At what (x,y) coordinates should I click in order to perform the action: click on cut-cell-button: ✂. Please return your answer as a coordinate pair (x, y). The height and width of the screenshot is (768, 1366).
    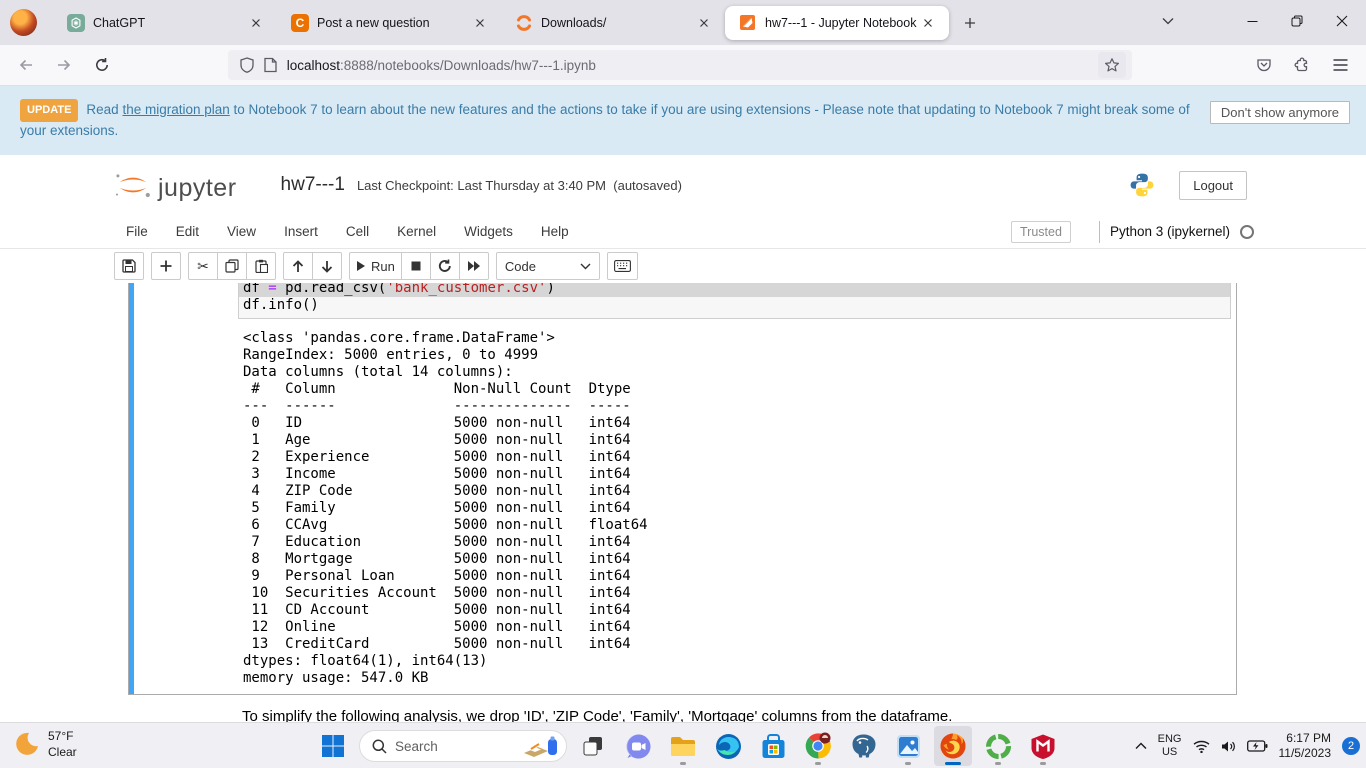
    Looking at the image, I should click on (203, 266).